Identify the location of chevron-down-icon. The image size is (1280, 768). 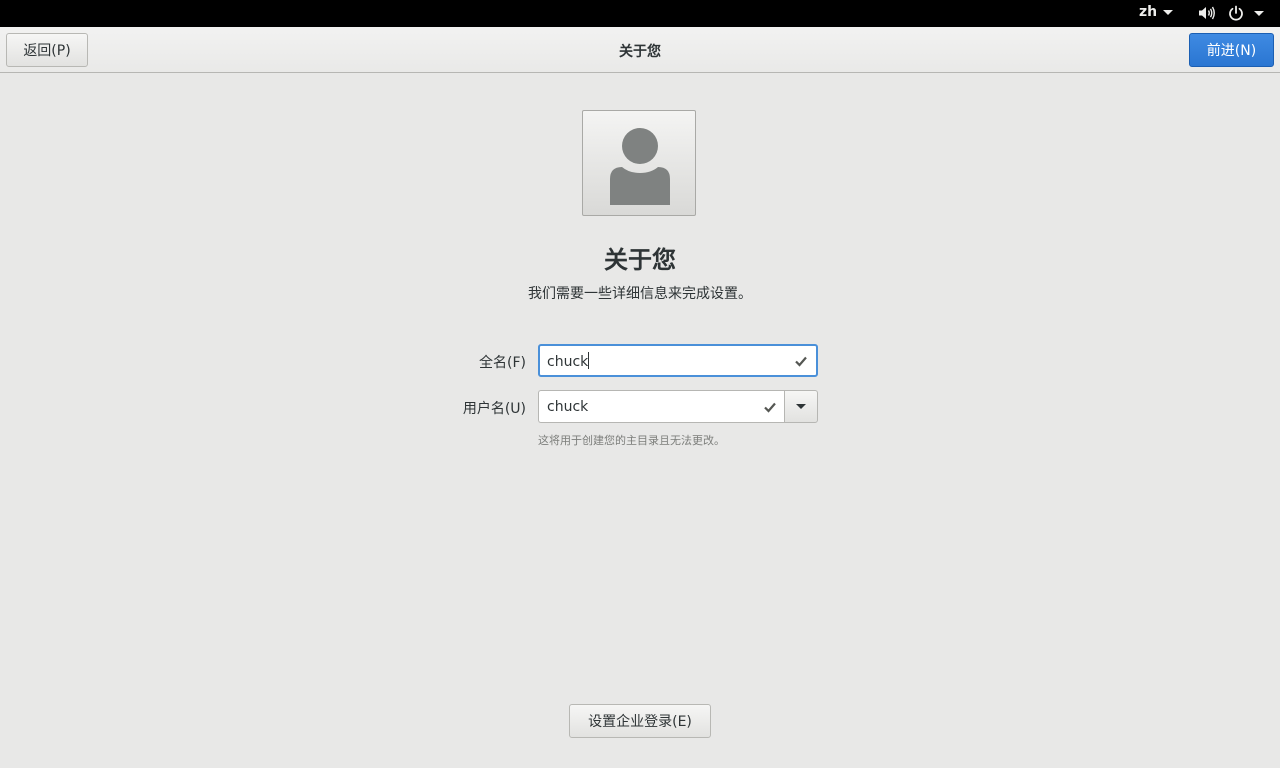
(801, 406).